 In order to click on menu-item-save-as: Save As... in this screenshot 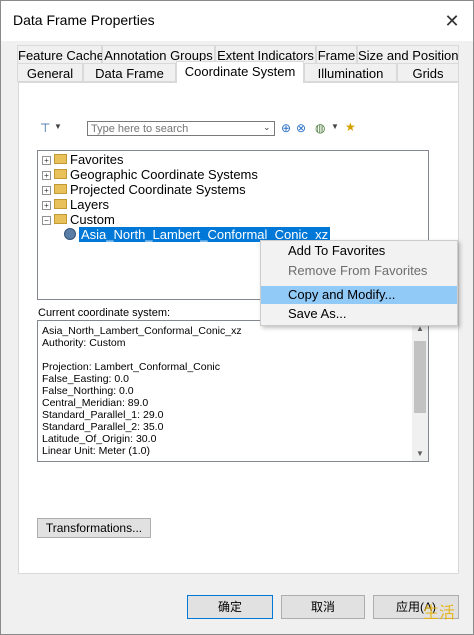, I will do `click(359, 314)`.